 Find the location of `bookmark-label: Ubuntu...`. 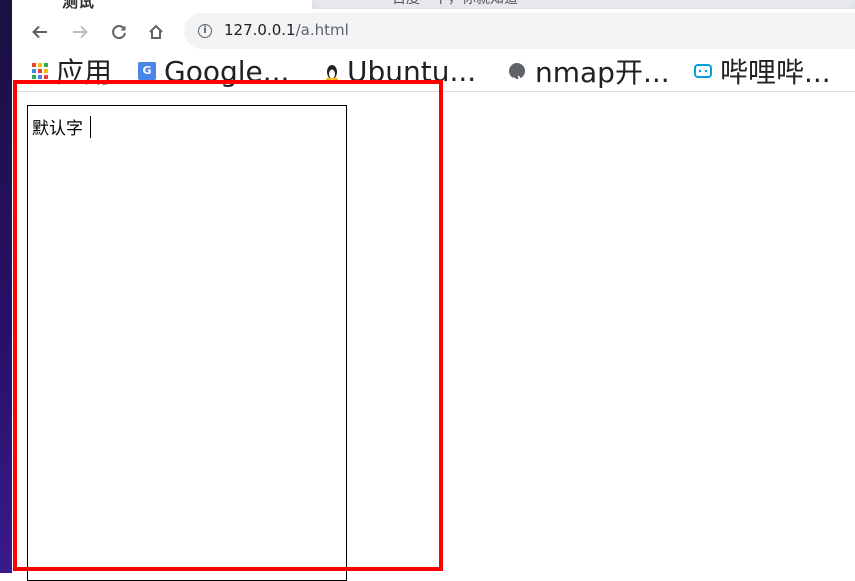

bookmark-label: Ubuntu... is located at coordinates (412, 71).